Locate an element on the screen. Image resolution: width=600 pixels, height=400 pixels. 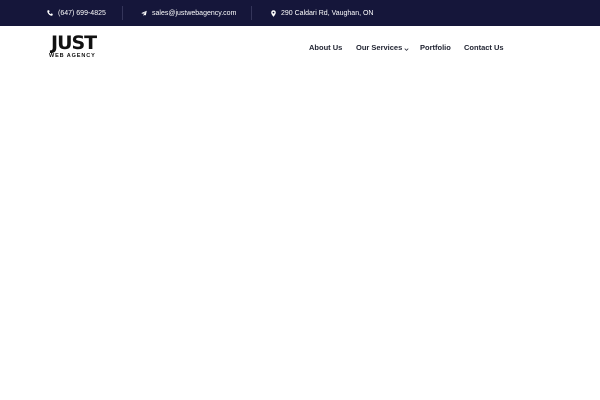
street-address: 290 Caldari Rd, Vaughan, ON is located at coordinates (327, 13).